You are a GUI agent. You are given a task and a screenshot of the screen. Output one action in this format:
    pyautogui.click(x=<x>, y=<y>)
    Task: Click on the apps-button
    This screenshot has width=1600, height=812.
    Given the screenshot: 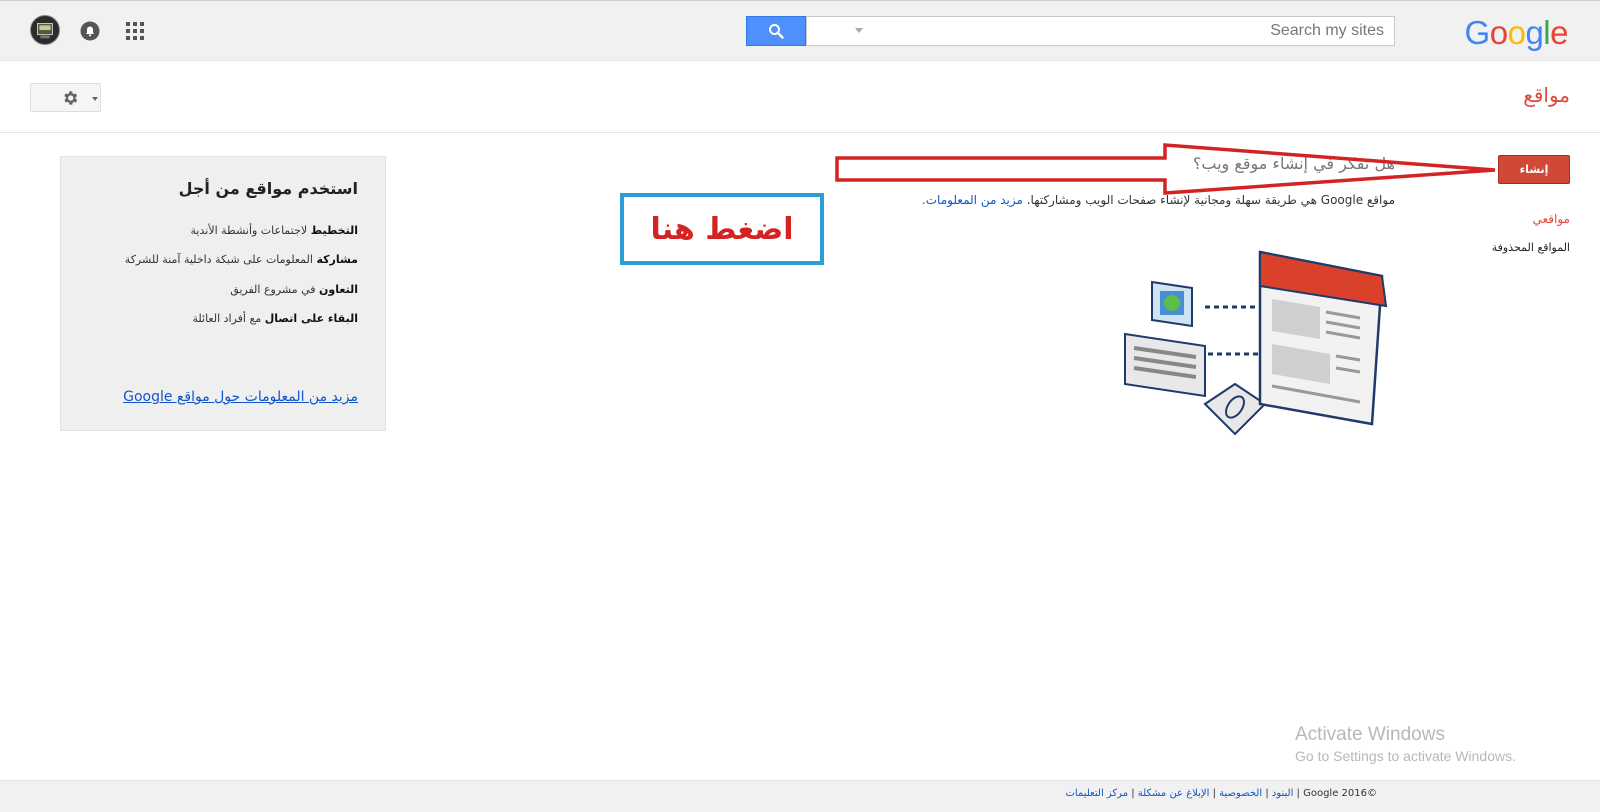 What is the action you would take?
    pyautogui.click(x=135, y=31)
    